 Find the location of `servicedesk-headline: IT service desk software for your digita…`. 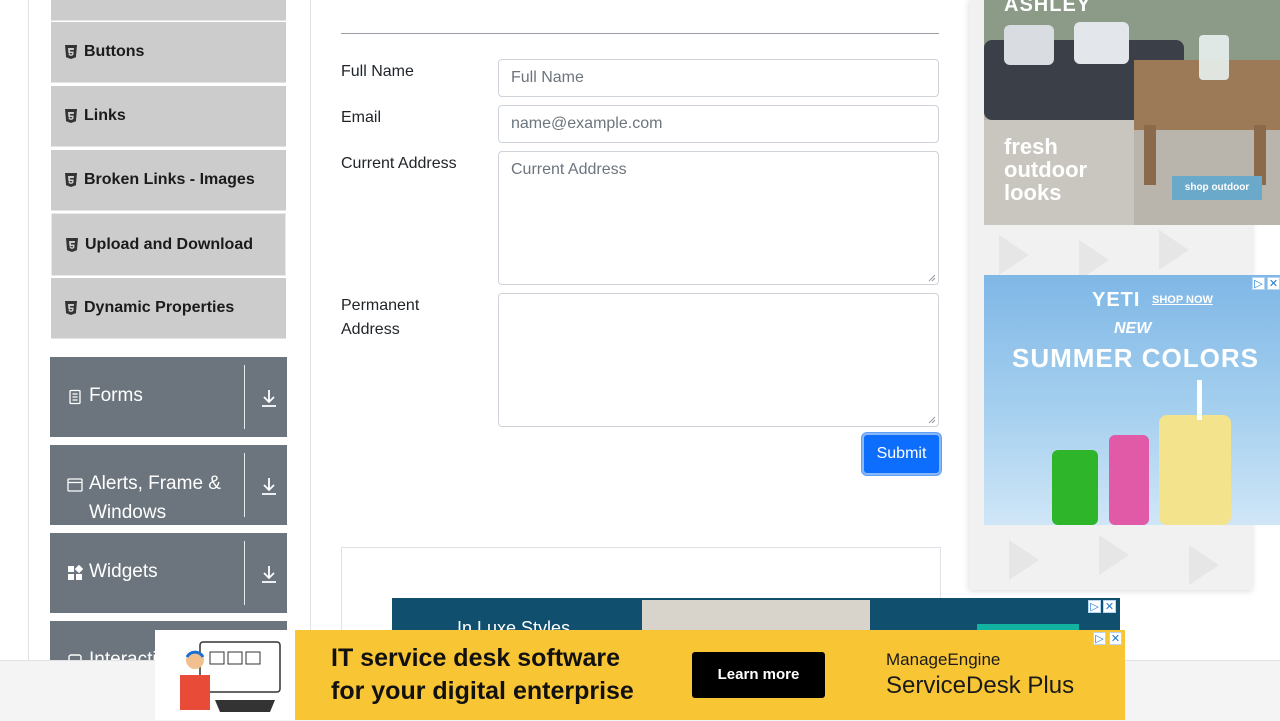

servicedesk-headline: IT service desk software for your digita… is located at coordinates (482, 675).